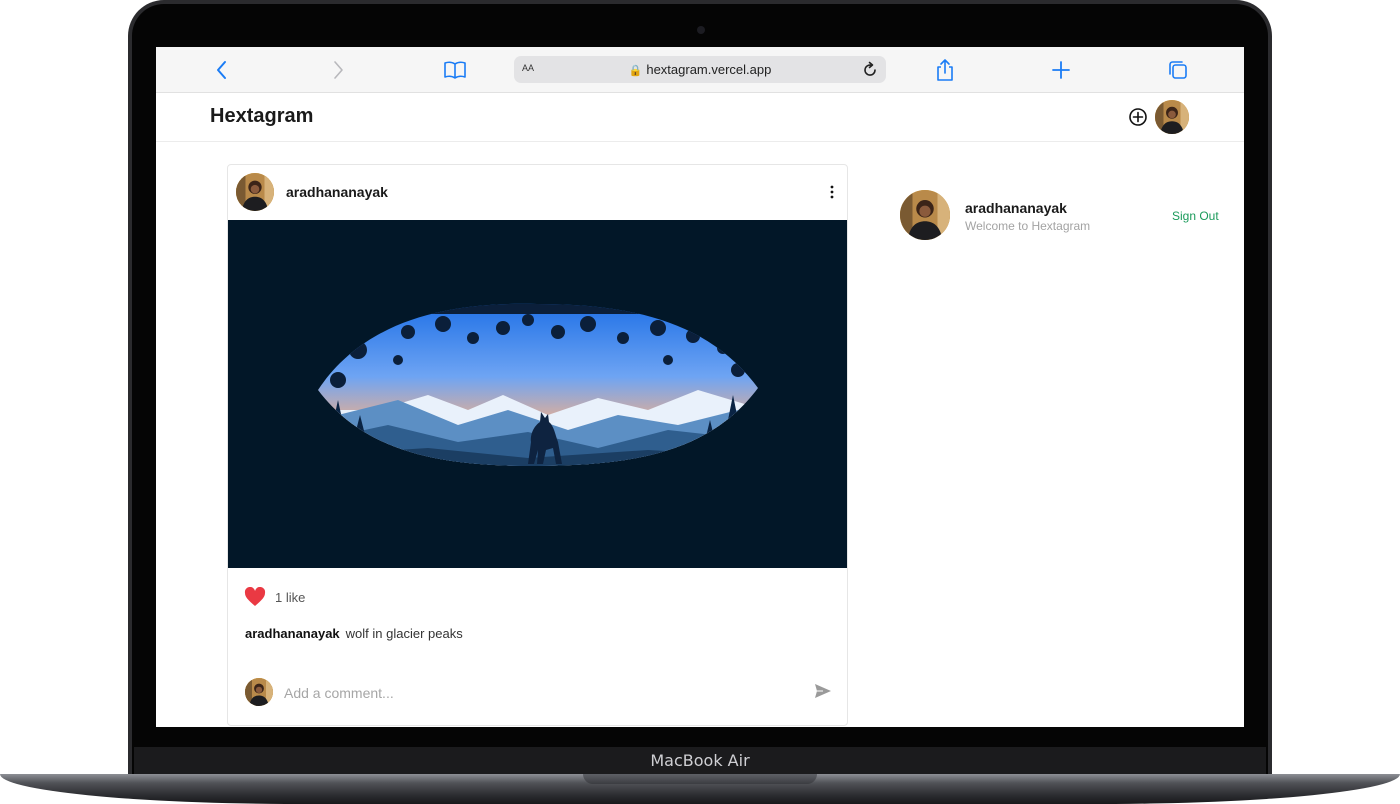 This screenshot has width=1400, height=804. What do you see at coordinates (709, 69) in the screenshot?
I see `url-text: hextagram.vercel.app` at bounding box center [709, 69].